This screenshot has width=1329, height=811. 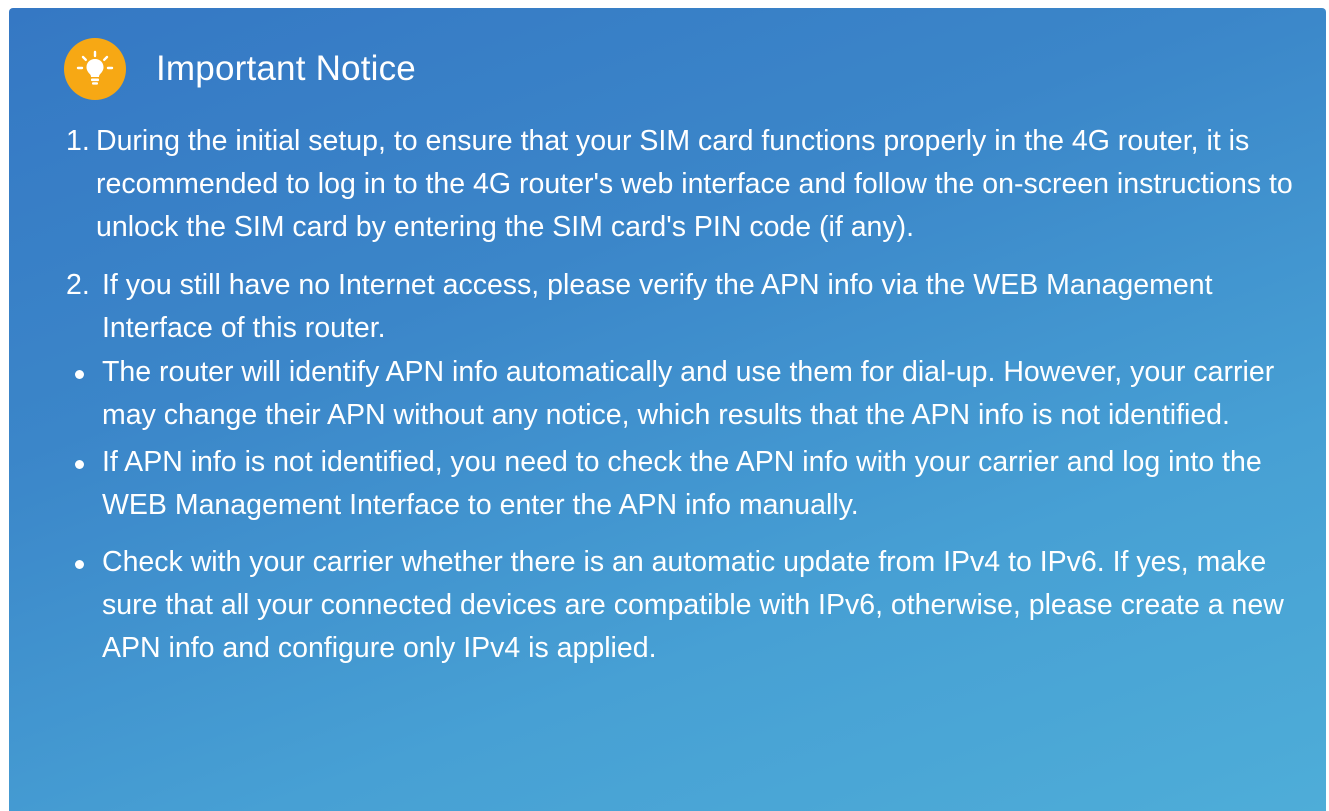 I want to click on lightbulb-icon, so click(x=95, y=69).